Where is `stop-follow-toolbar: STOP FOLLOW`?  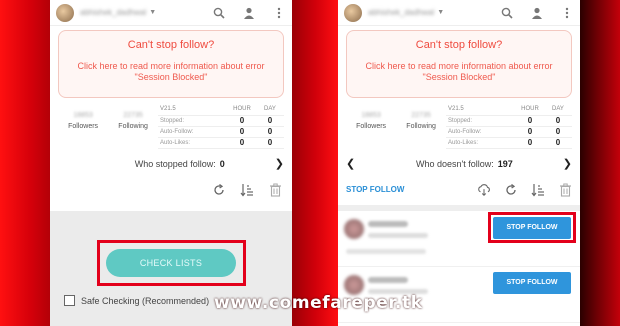 stop-follow-toolbar: STOP FOLLOW is located at coordinates (459, 190).